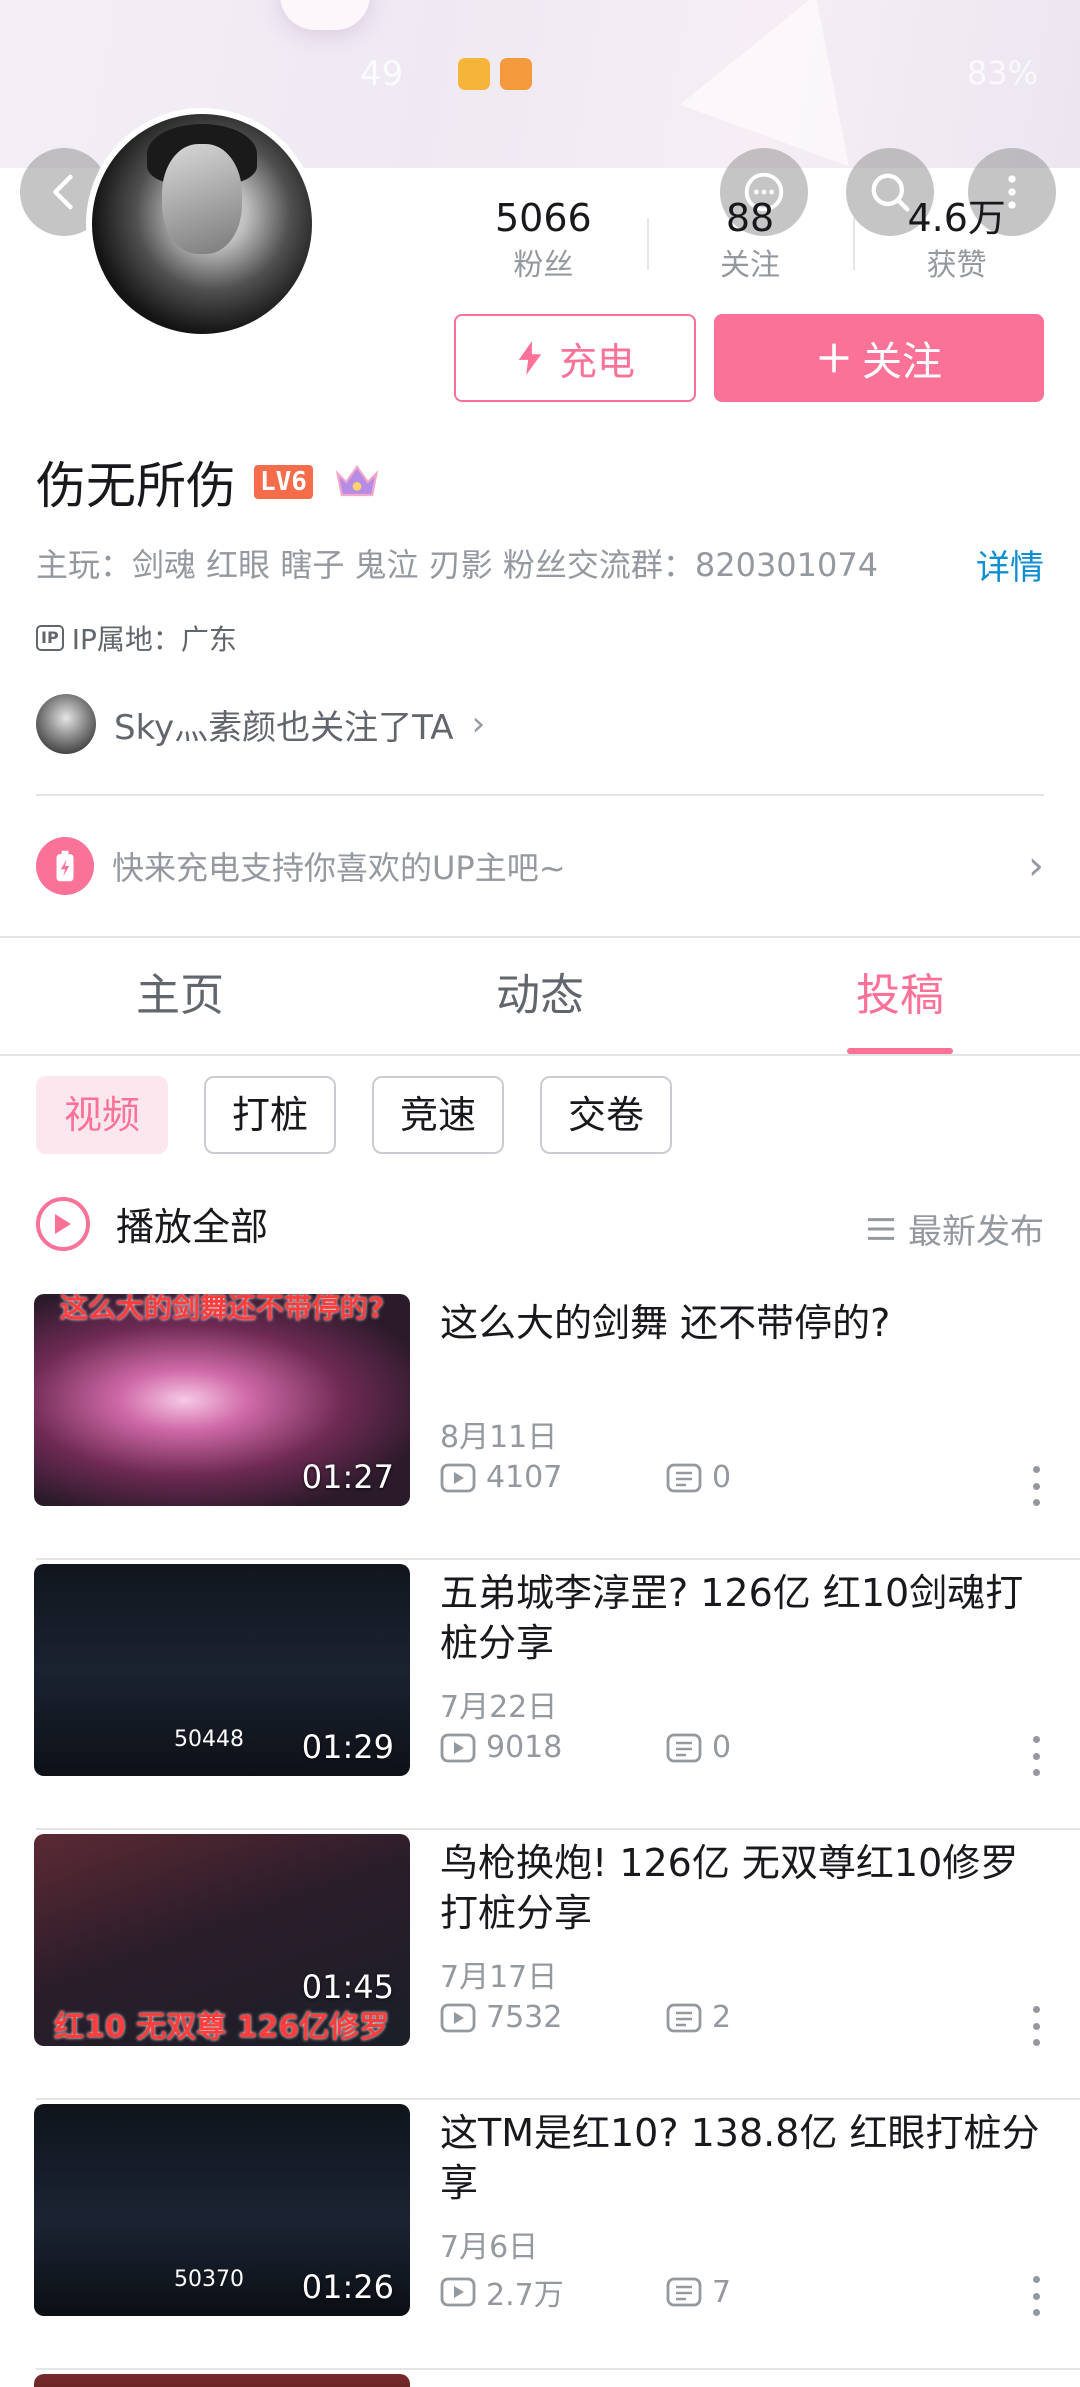  I want to click on list-icon, so click(881, 1228).